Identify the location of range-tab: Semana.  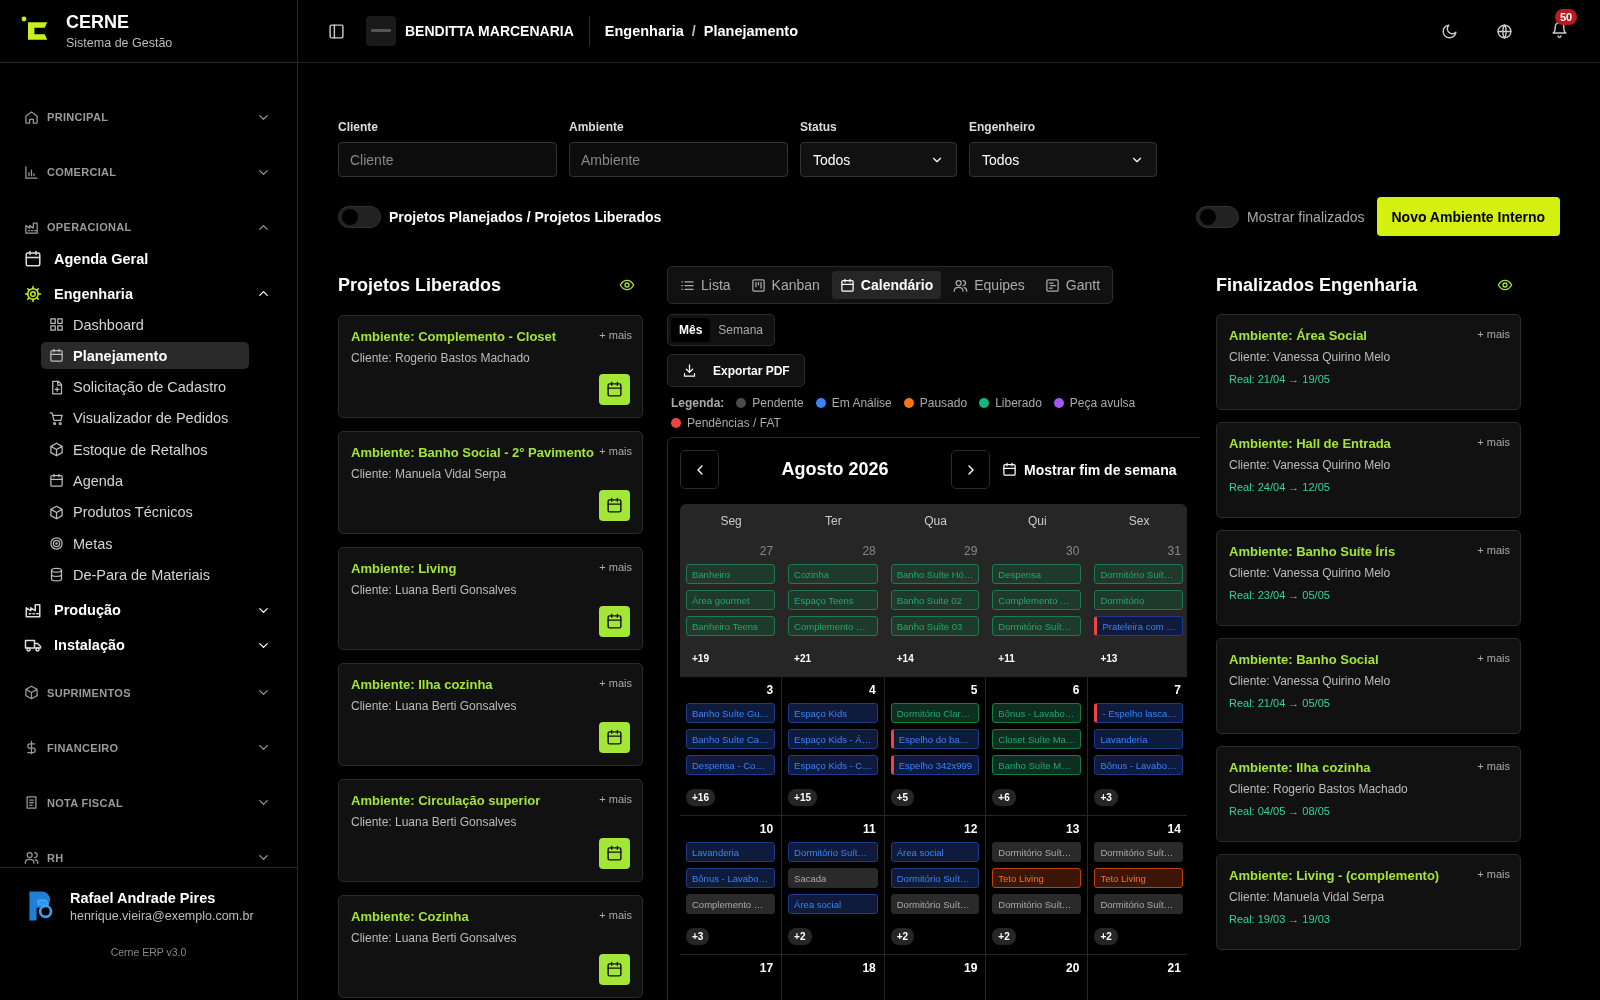
(741, 330).